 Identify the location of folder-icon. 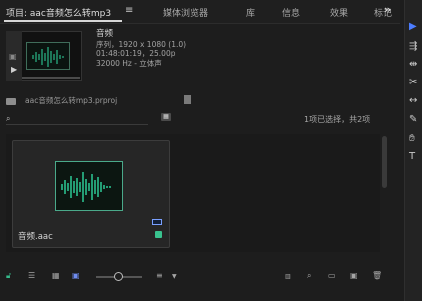
(11, 101).